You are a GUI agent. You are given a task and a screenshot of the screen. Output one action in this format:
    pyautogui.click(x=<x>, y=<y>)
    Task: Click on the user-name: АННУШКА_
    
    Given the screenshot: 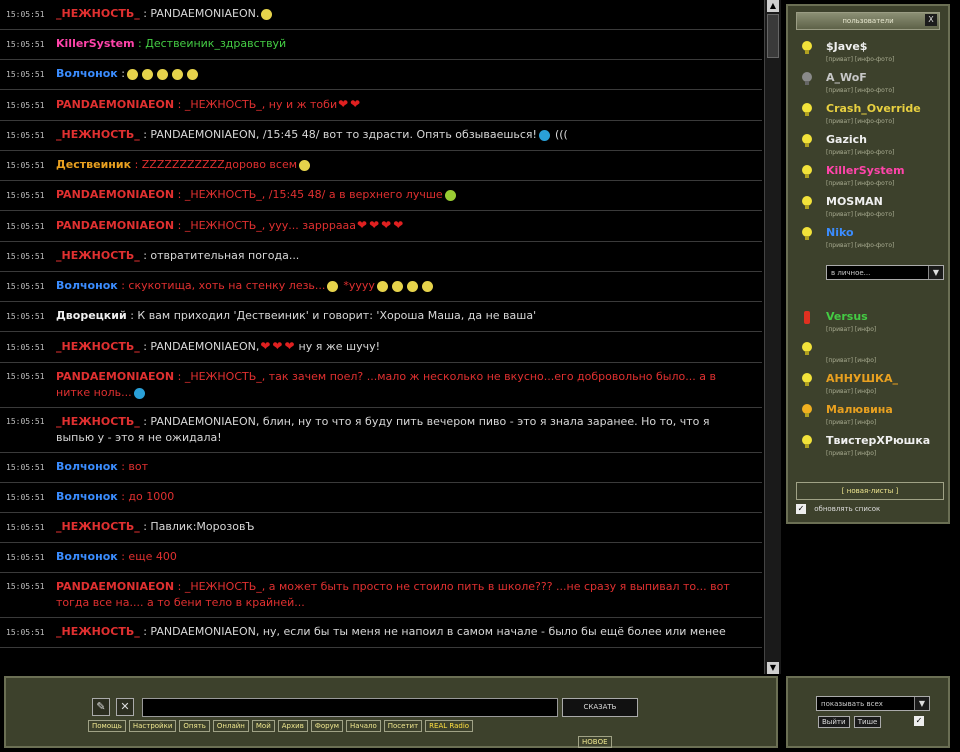 What is the action you would take?
    pyautogui.click(x=862, y=378)
    